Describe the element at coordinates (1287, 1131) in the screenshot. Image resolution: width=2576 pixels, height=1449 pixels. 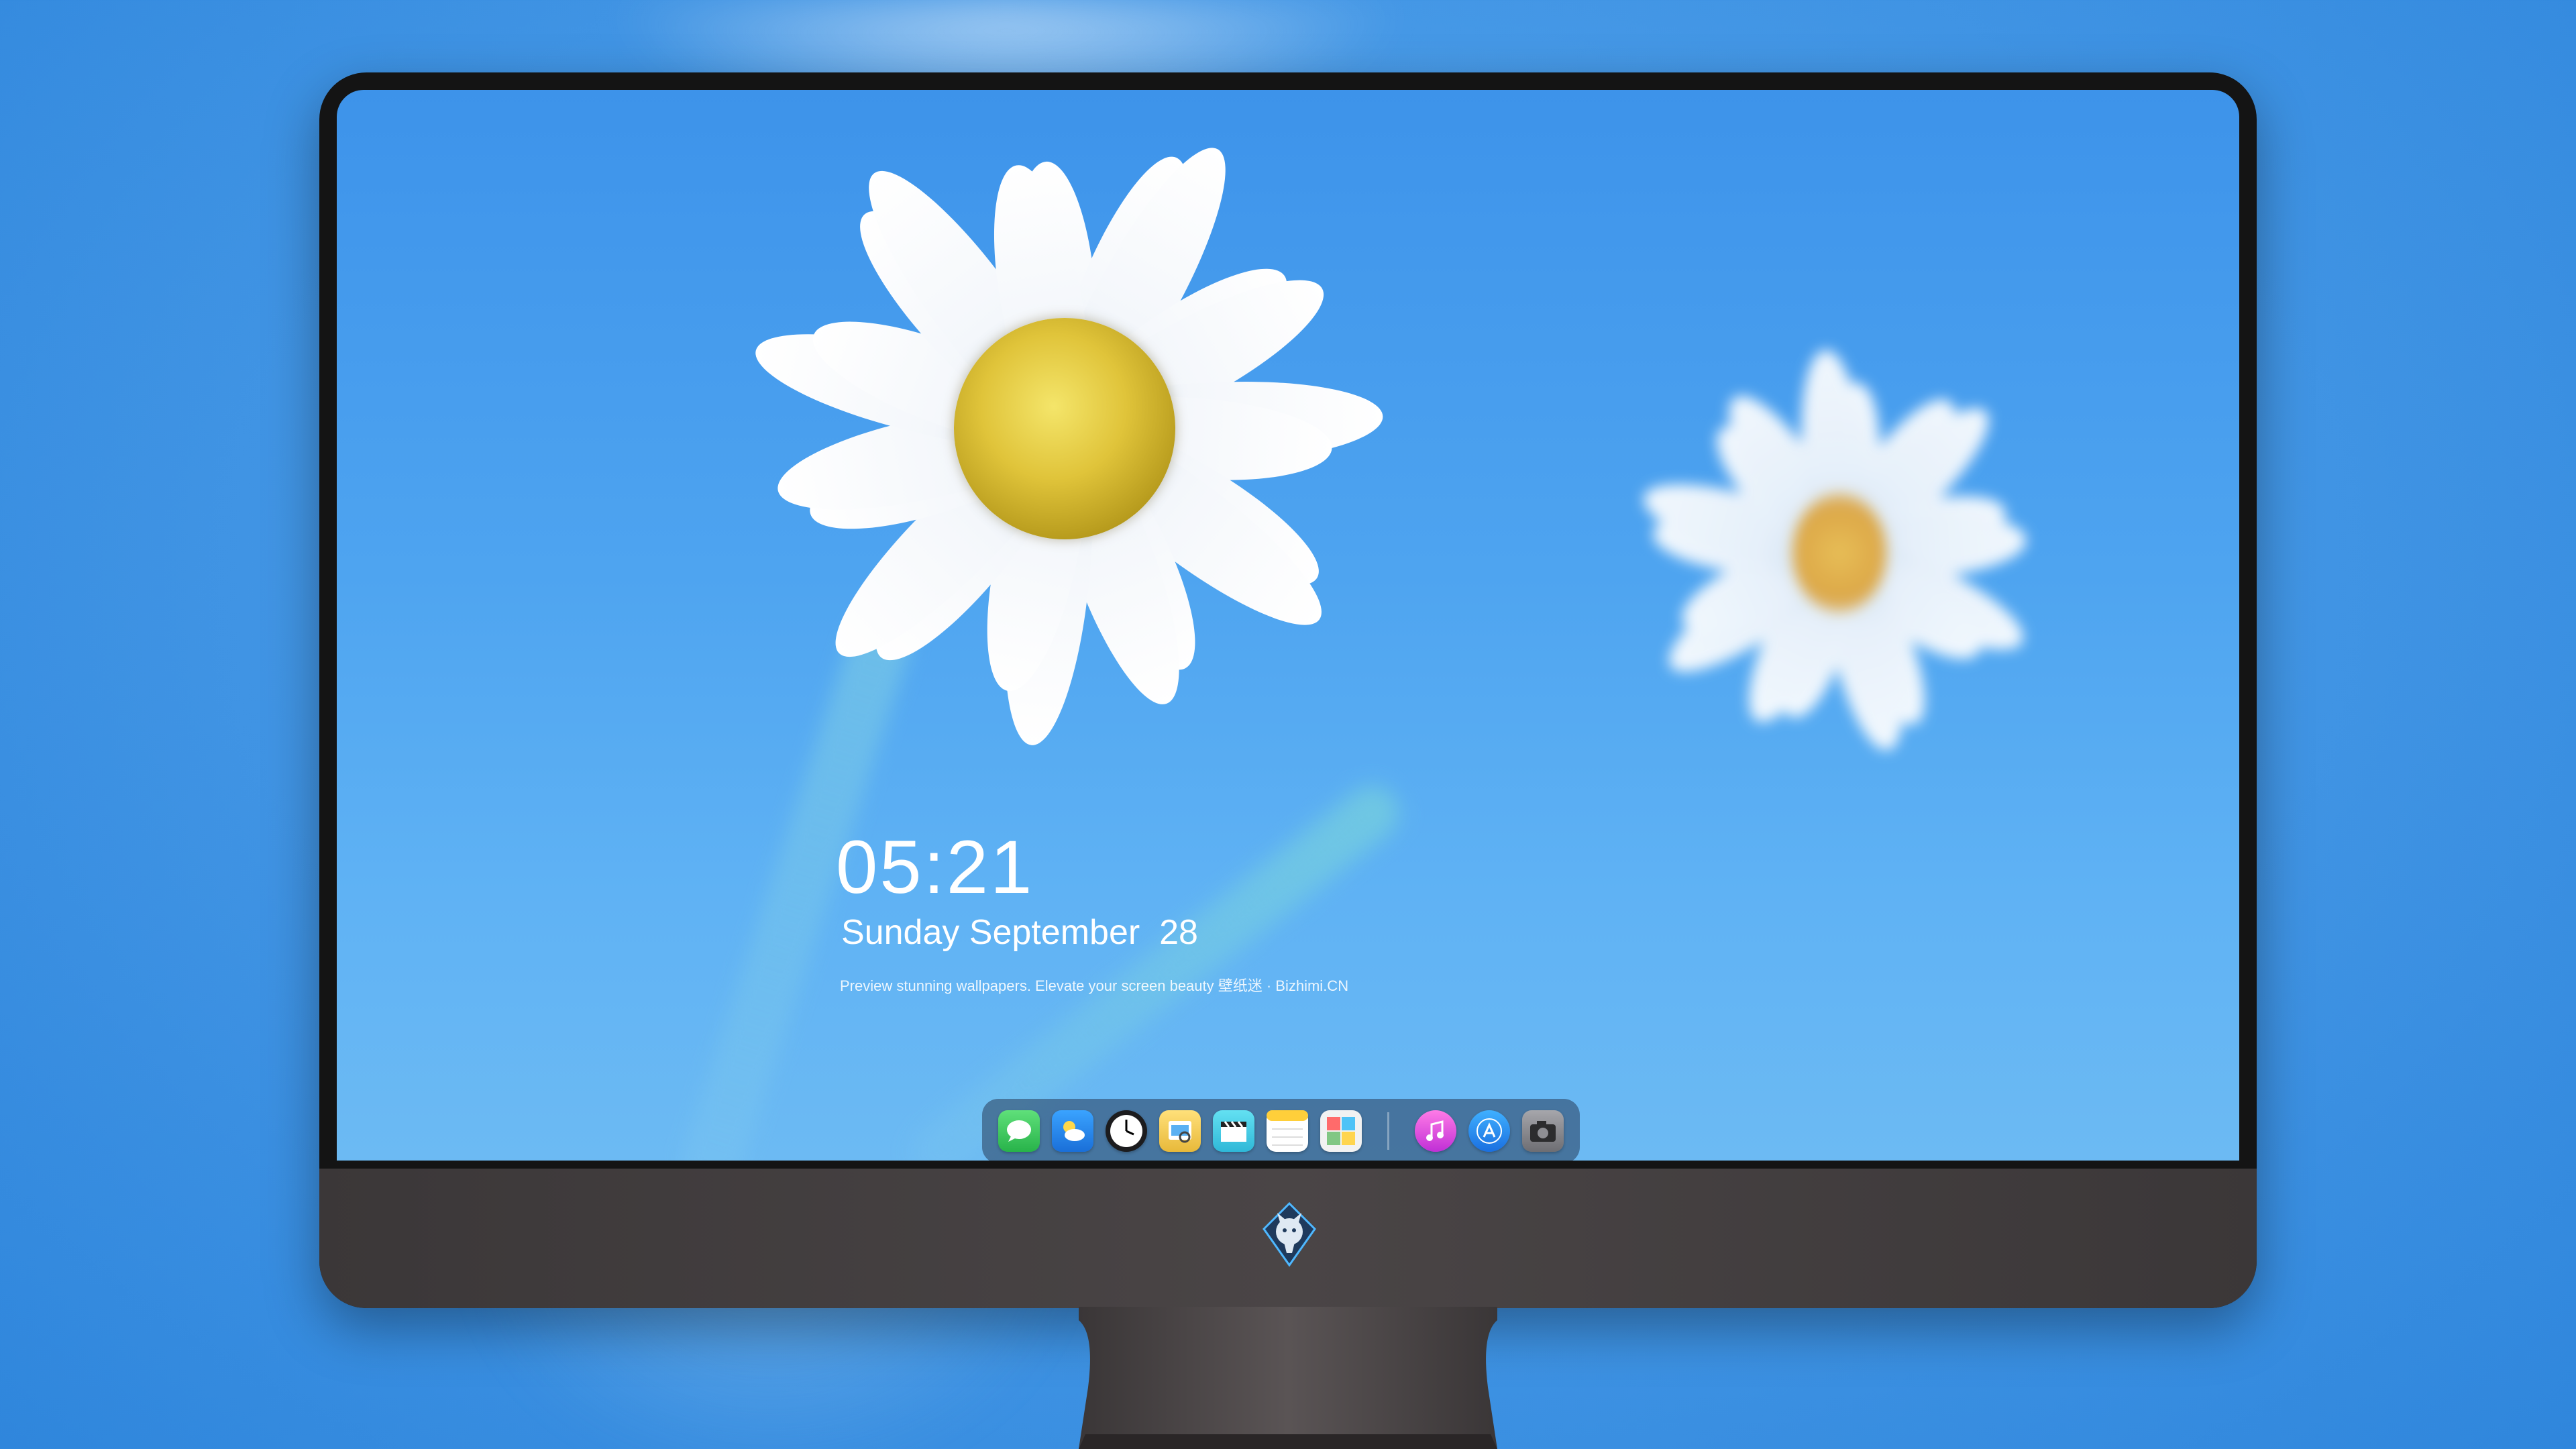
I see `notes-icon` at that location.